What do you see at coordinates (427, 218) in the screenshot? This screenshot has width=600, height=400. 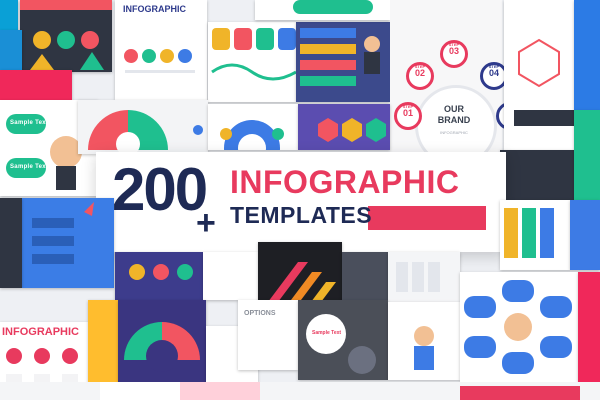 I see `accent-bar` at bounding box center [427, 218].